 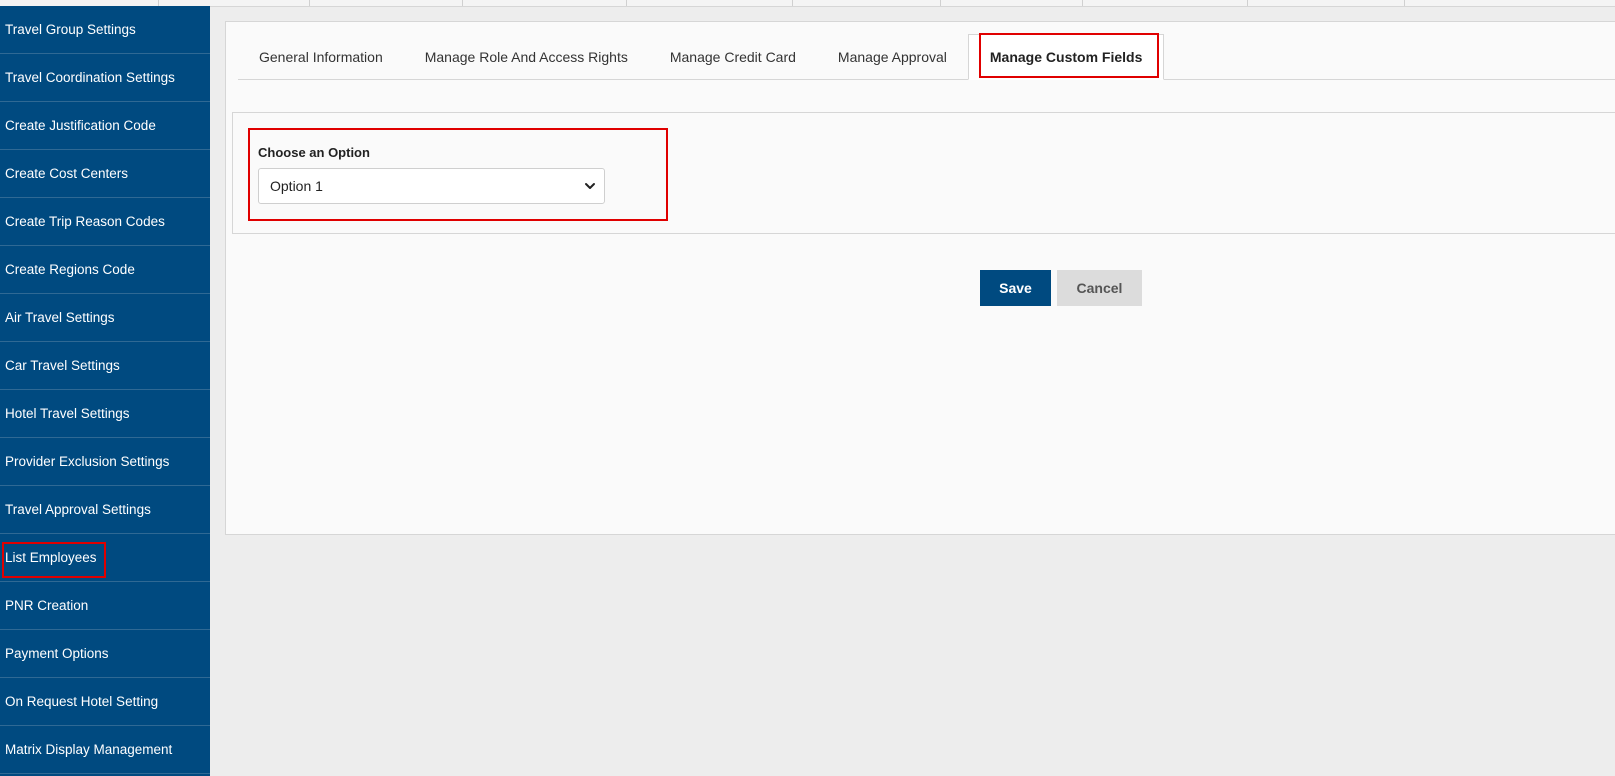 I want to click on sidebar-item-travel-group-settings: Travel Group Settings, so click(x=105, y=30).